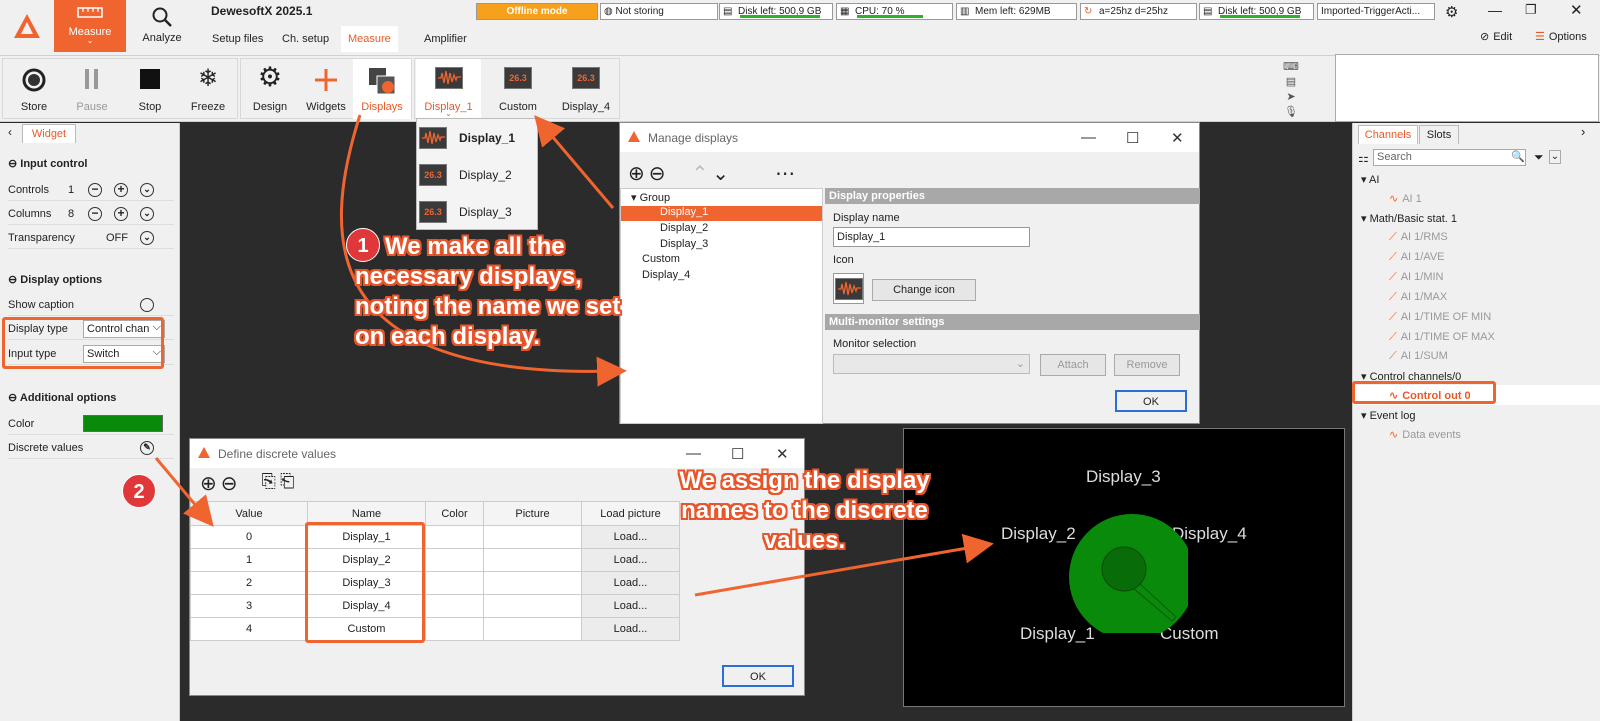 The width and height of the screenshot is (1600, 721). I want to click on channel-ai-1-max: ⟋ AI 1/MAX, so click(1418, 297).